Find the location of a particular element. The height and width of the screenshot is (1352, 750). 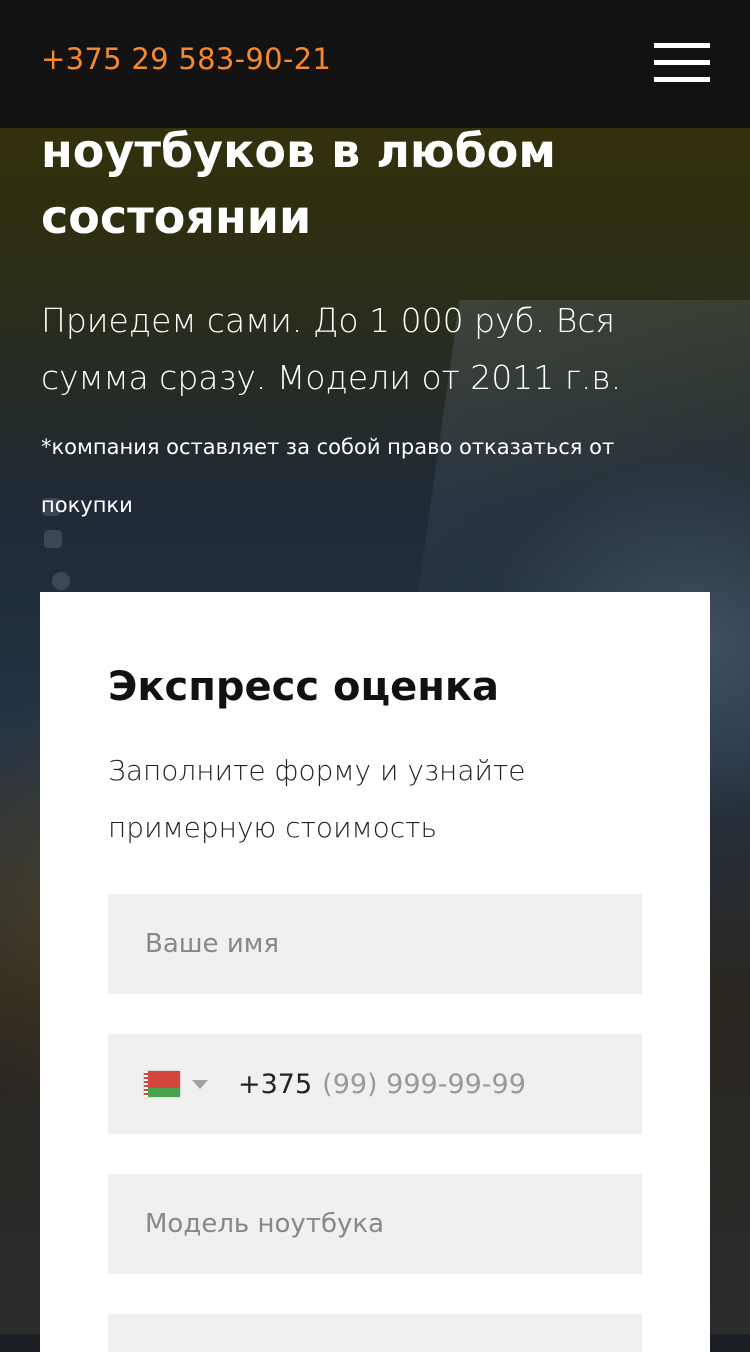

header-phone-link: +375 29 583-90-21 is located at coordinates (186, 59).